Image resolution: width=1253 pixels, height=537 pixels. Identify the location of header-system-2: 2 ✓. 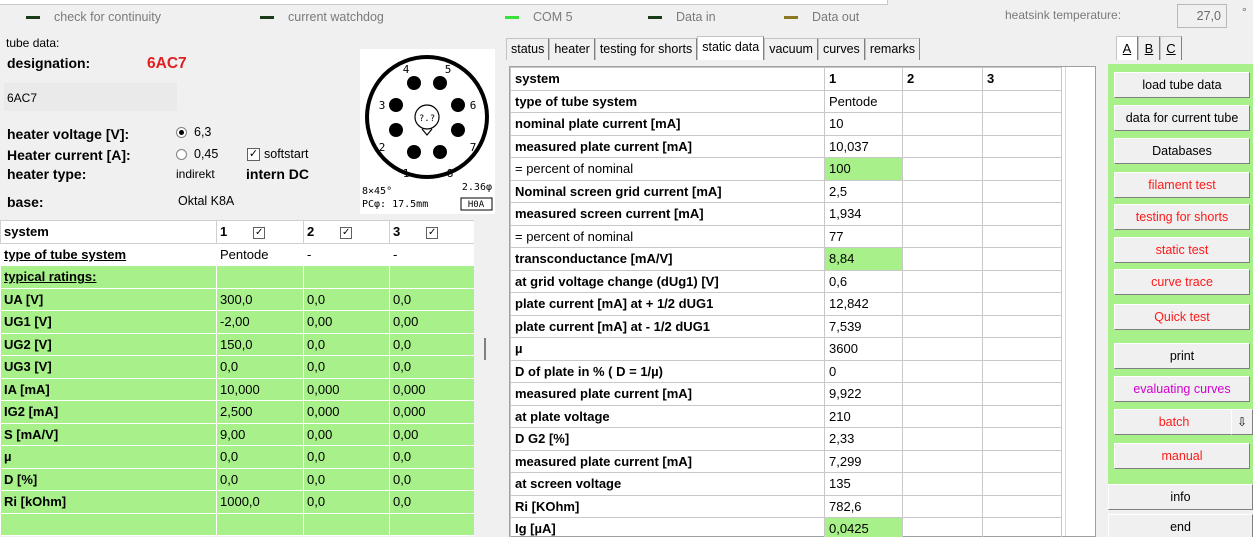
(346, 232).